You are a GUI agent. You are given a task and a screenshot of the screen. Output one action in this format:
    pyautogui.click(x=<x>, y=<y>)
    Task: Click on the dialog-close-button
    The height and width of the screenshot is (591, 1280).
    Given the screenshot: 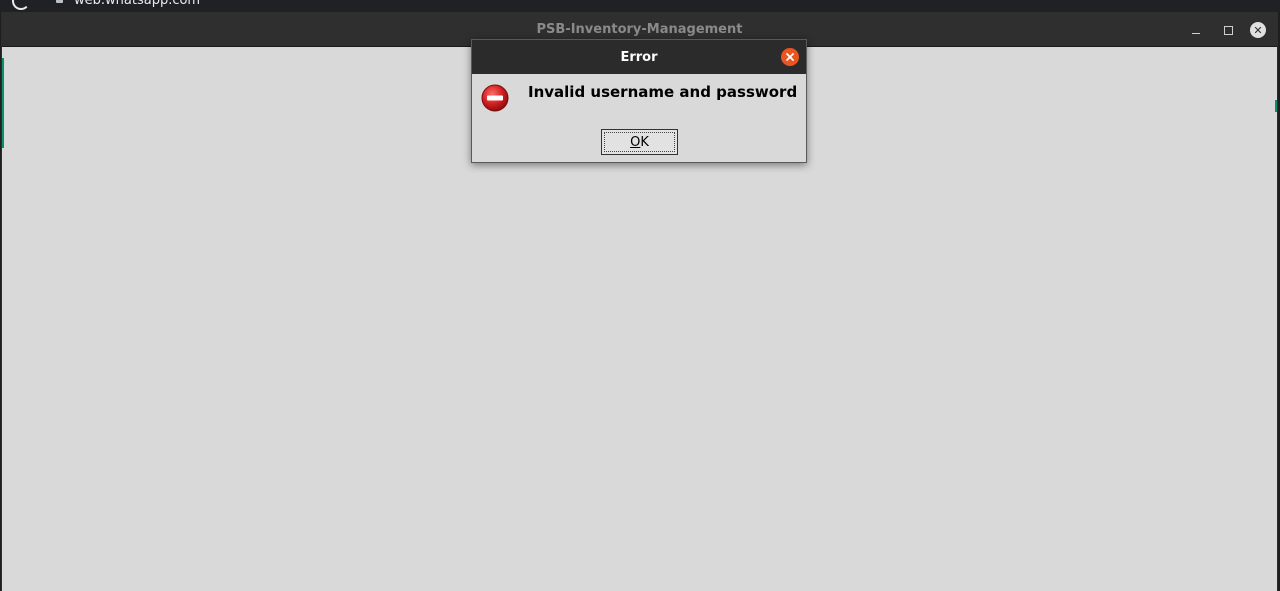 What is the action you would take?
    pyautogui.click(x=790, y=57)
    